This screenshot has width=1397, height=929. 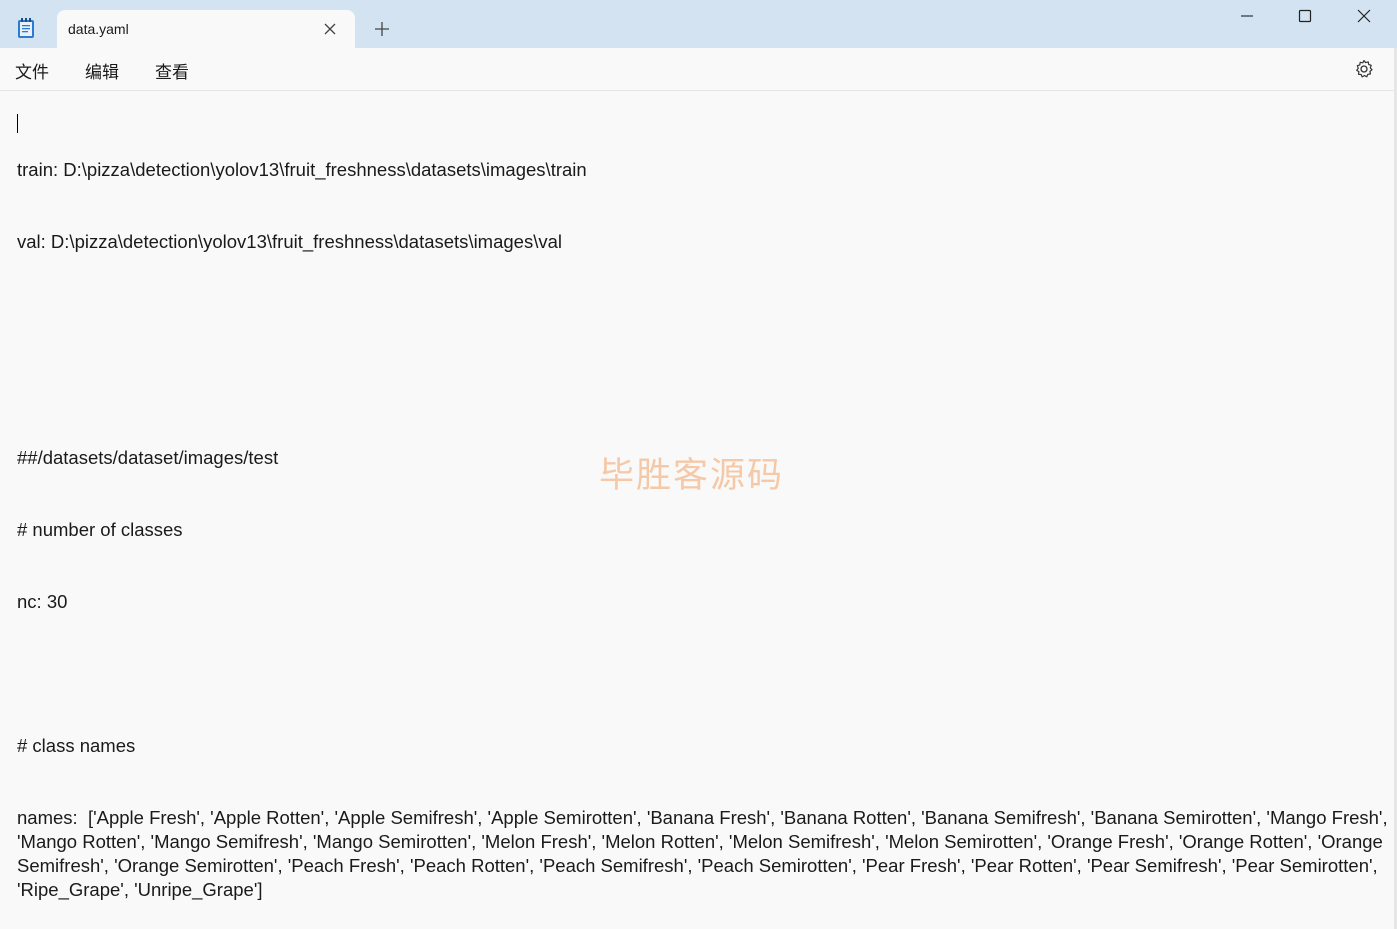 I want to click on tab-data-yaml: data.yaml, so click(x=206, y=29).